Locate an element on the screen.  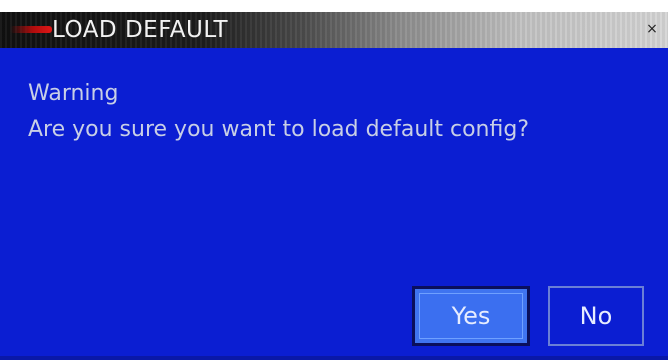
yes-button: Yes is located at coordinates (471, 316).